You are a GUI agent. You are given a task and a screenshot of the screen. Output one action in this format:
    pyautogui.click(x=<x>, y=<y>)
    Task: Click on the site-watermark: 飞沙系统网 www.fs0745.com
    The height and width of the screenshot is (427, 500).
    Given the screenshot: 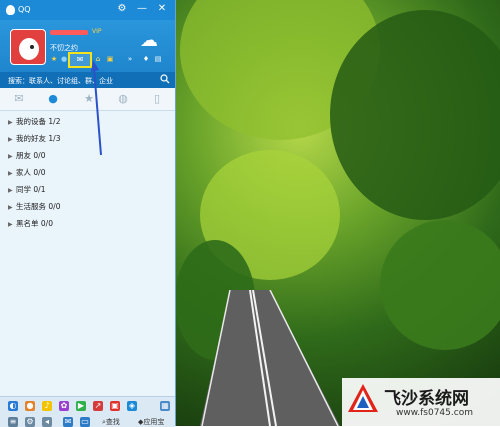 What is the action you would take?
    pyautogui.click(x=421, y=402)
    